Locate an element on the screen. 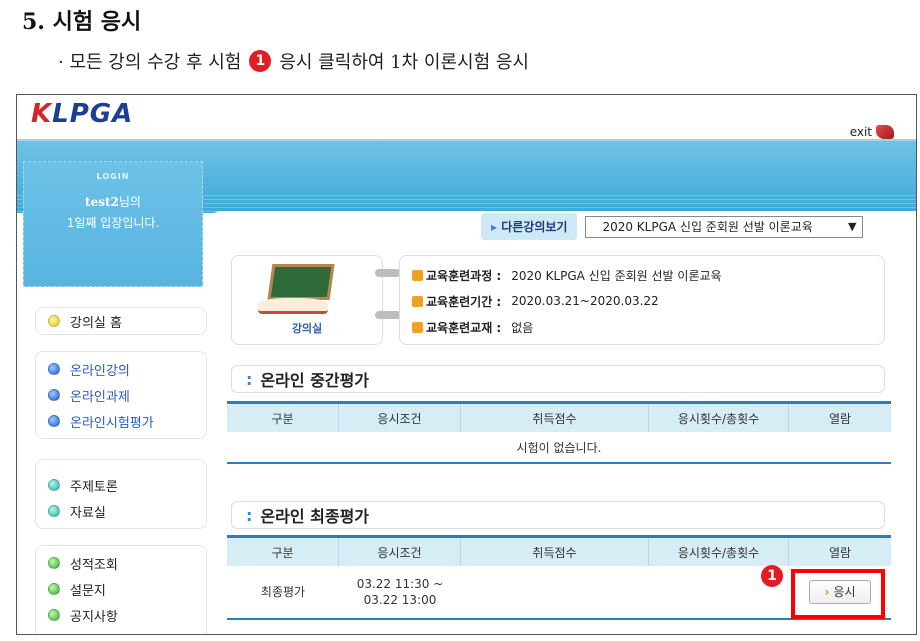 This screenshot has width=920, height=641. highlight-box is located at coordinates (838, 594).